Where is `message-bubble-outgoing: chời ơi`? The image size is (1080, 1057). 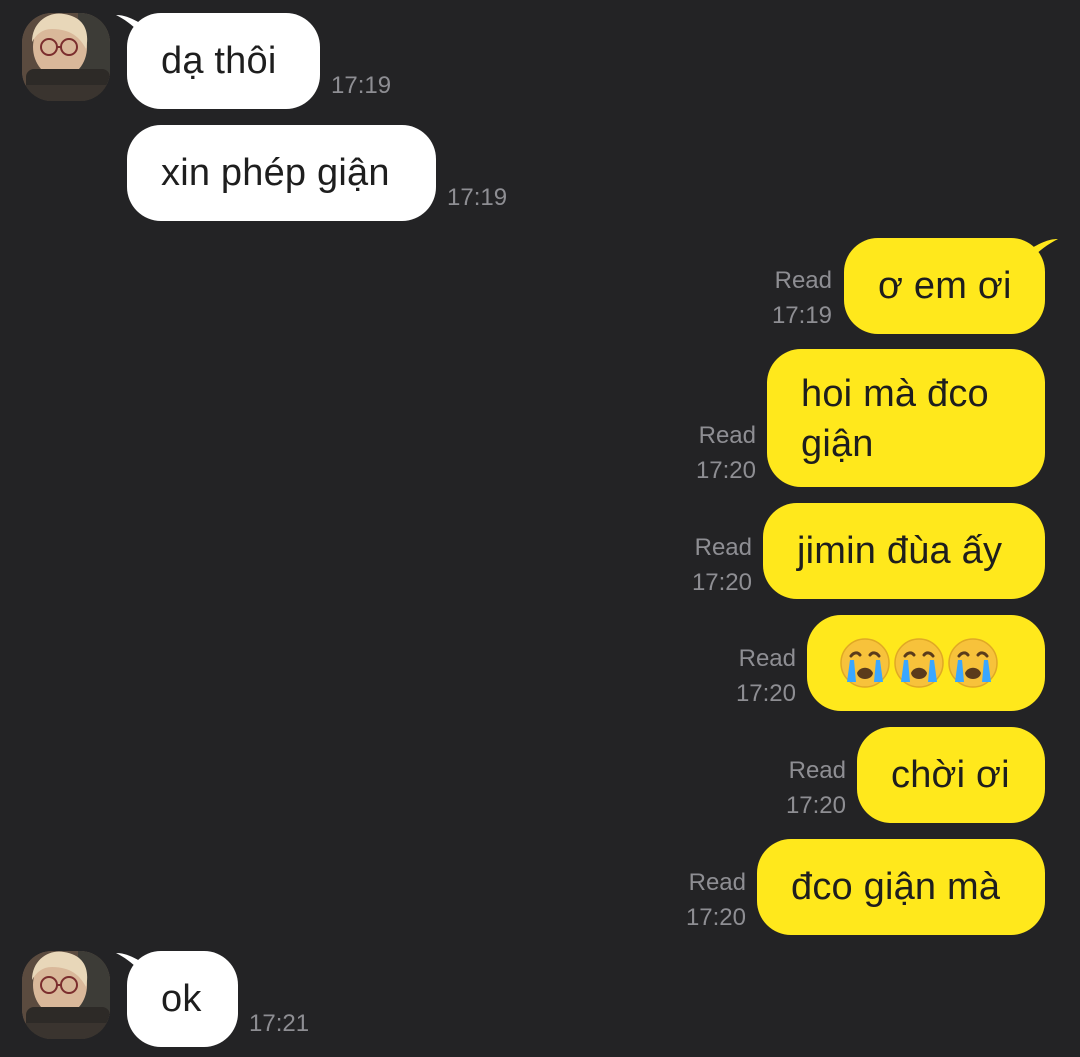 message-bubble-outgoing: chời ơi is located at coordinates (951, 775).